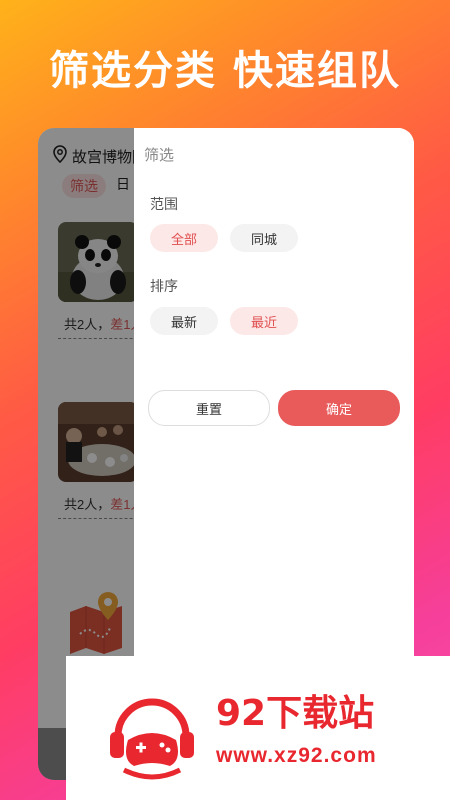 This screenshot has width=450, height=800. I want to click on confirm-button: 确定, so click(339, 408).